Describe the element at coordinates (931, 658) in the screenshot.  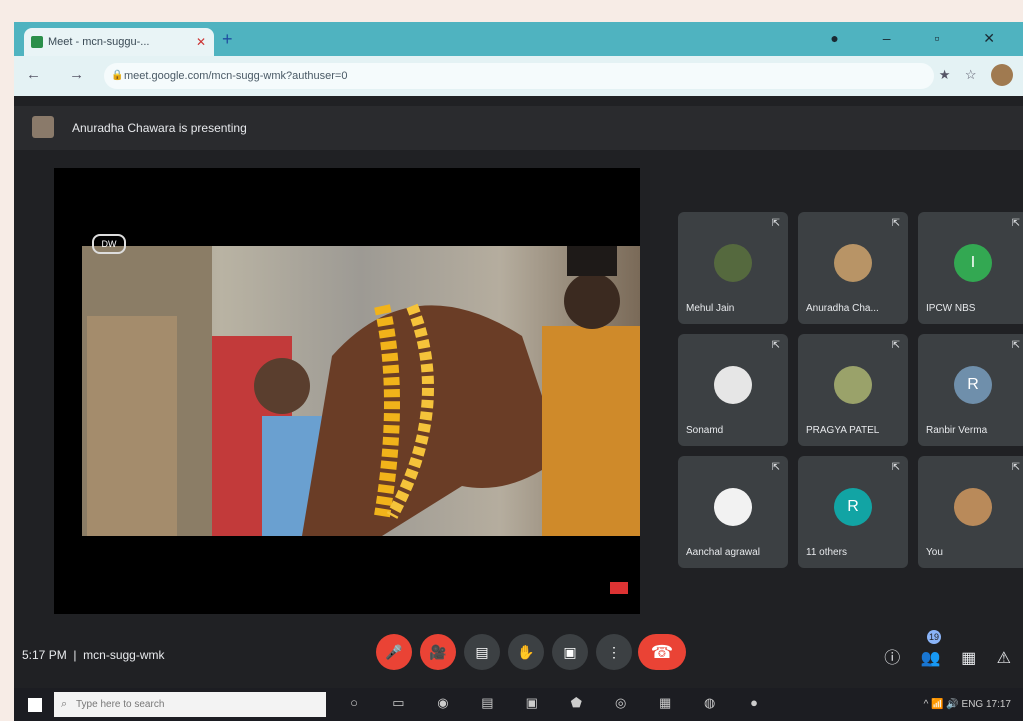
I see `people-icon: 👥` at that location.